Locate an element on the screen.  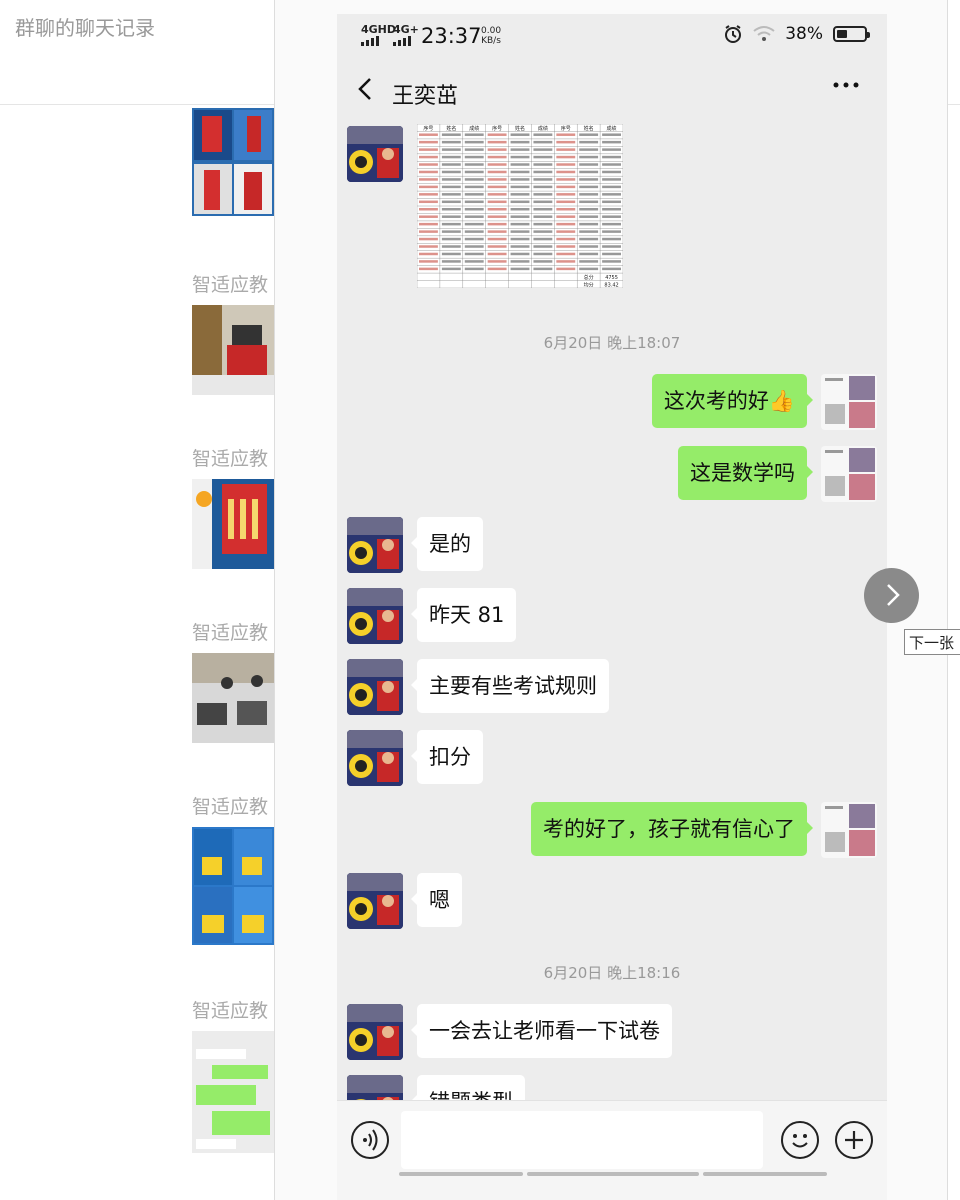
message-bubble: 主要有些考试规则 is located at coordinates (510, 686).